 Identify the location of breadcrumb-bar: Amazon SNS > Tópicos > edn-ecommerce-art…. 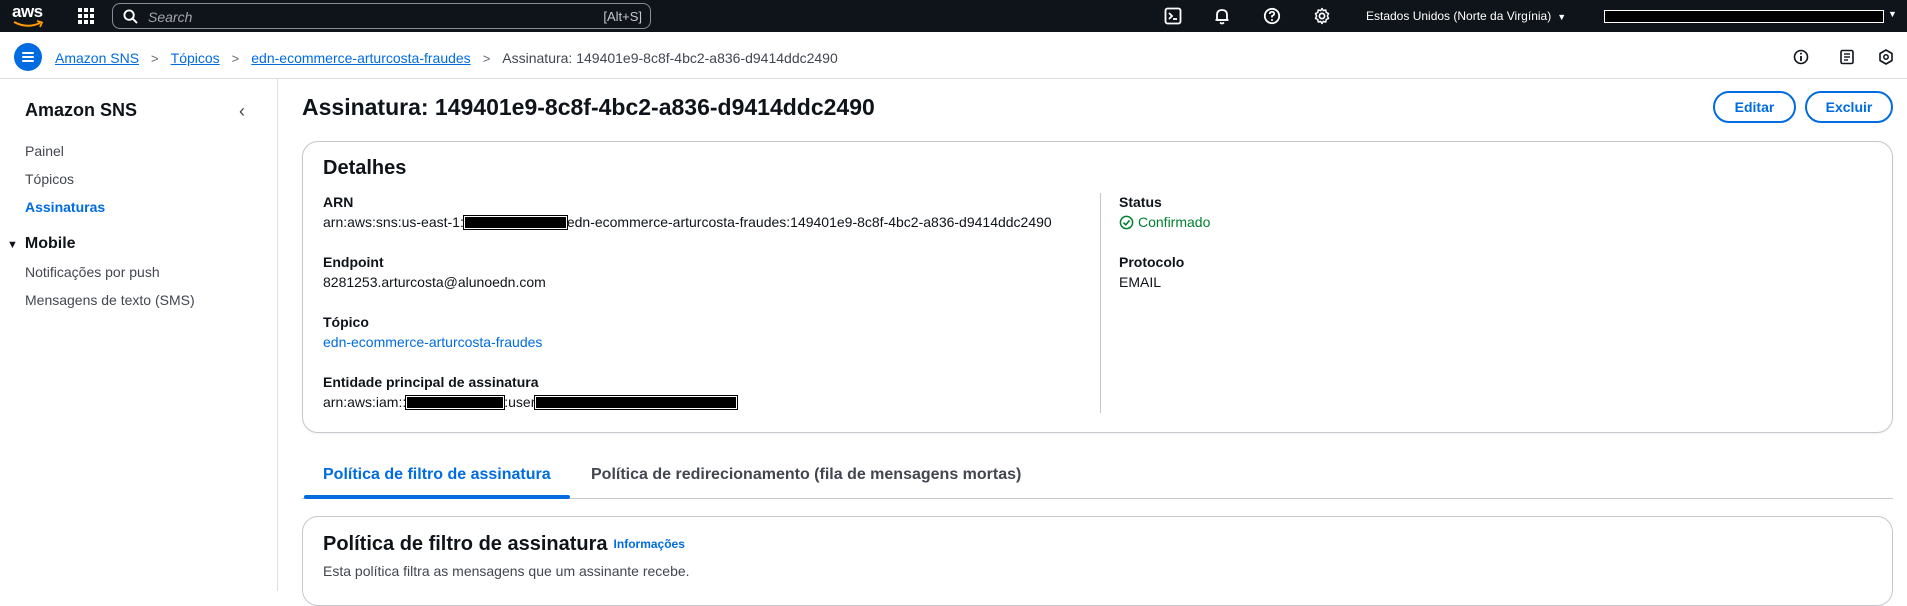
(953, 55).